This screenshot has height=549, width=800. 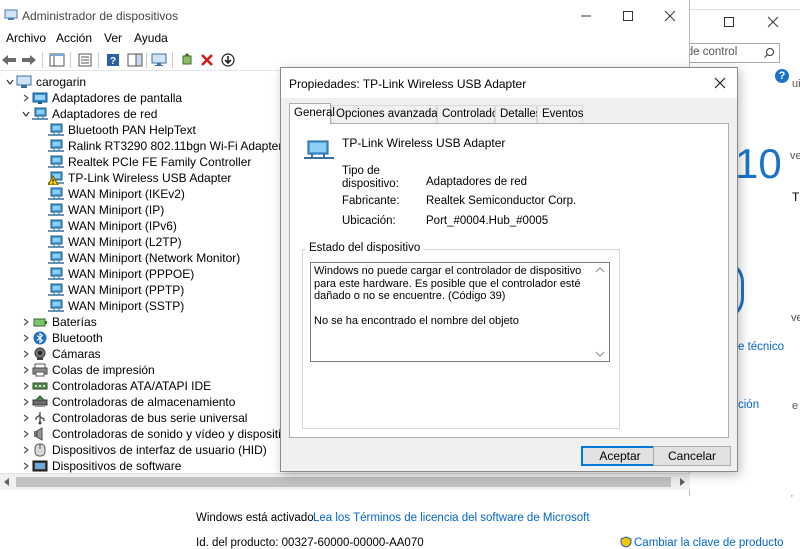 What do you see at coordinates (110, 306) in the screenshot?
I see `tree-item: WAN Miniport (SSTP)` at bounding box center [110, 306].